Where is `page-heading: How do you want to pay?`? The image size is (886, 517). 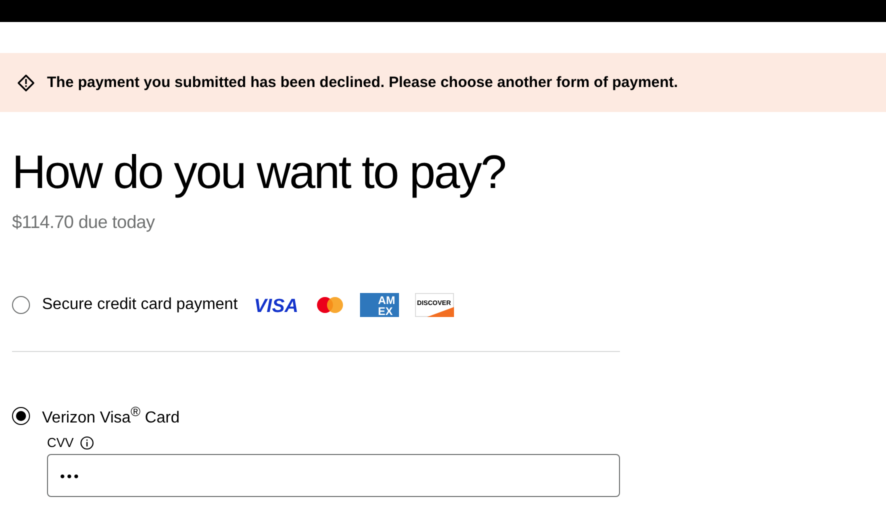 page-heading: How do you want to pay? is located at coordinates (259, 172).